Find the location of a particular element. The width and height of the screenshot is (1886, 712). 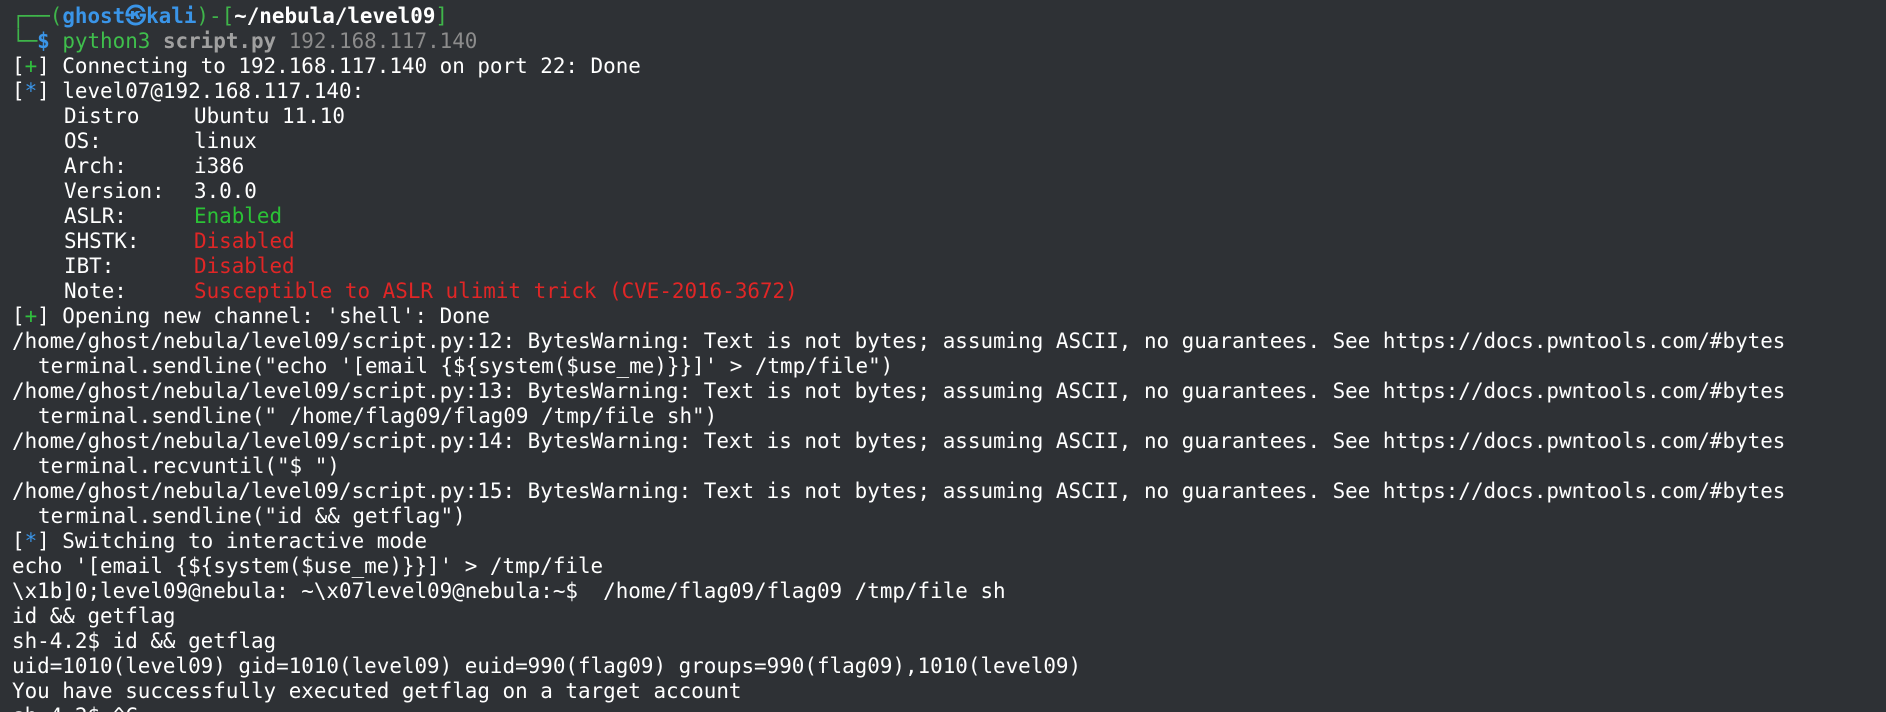

command-arg: 192.168.117.140 is located at coordinates (383, 41).